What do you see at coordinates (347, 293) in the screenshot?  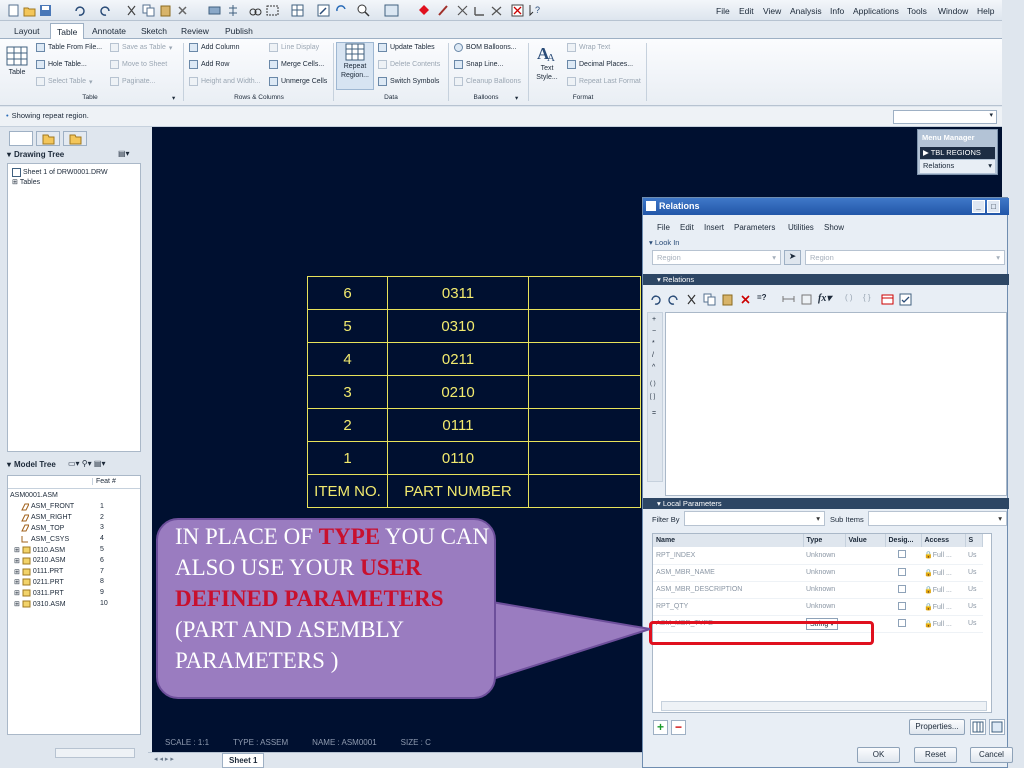 I see `item-number-cell: 6` at bounding box center [347, 293].